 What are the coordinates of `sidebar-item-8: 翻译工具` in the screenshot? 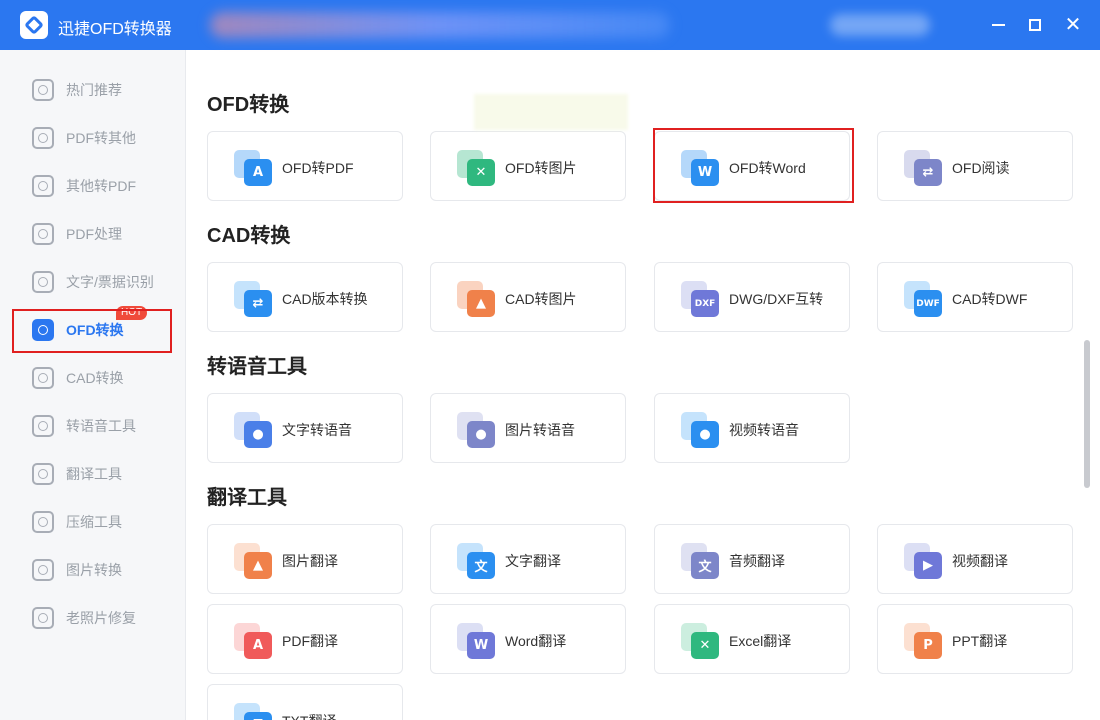 It's located at (102, 474).